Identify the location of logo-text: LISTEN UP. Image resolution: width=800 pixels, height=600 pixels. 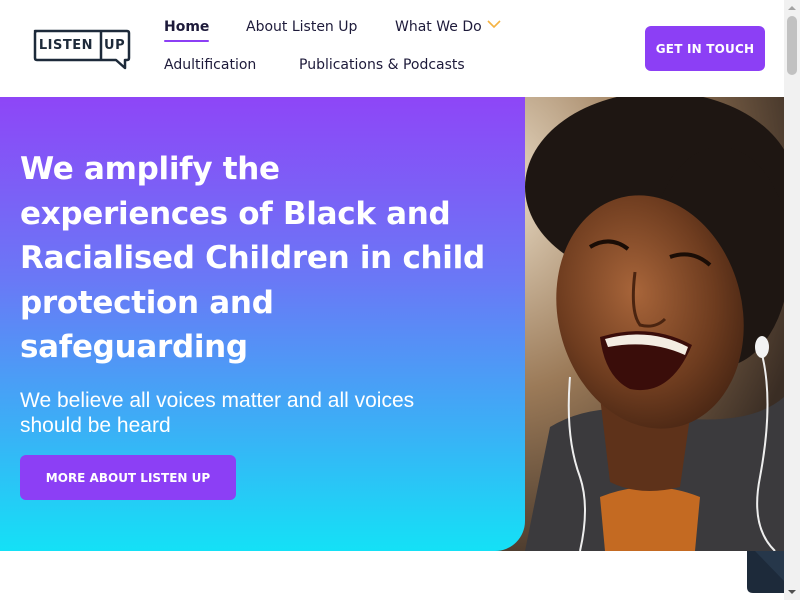
(82, 45).